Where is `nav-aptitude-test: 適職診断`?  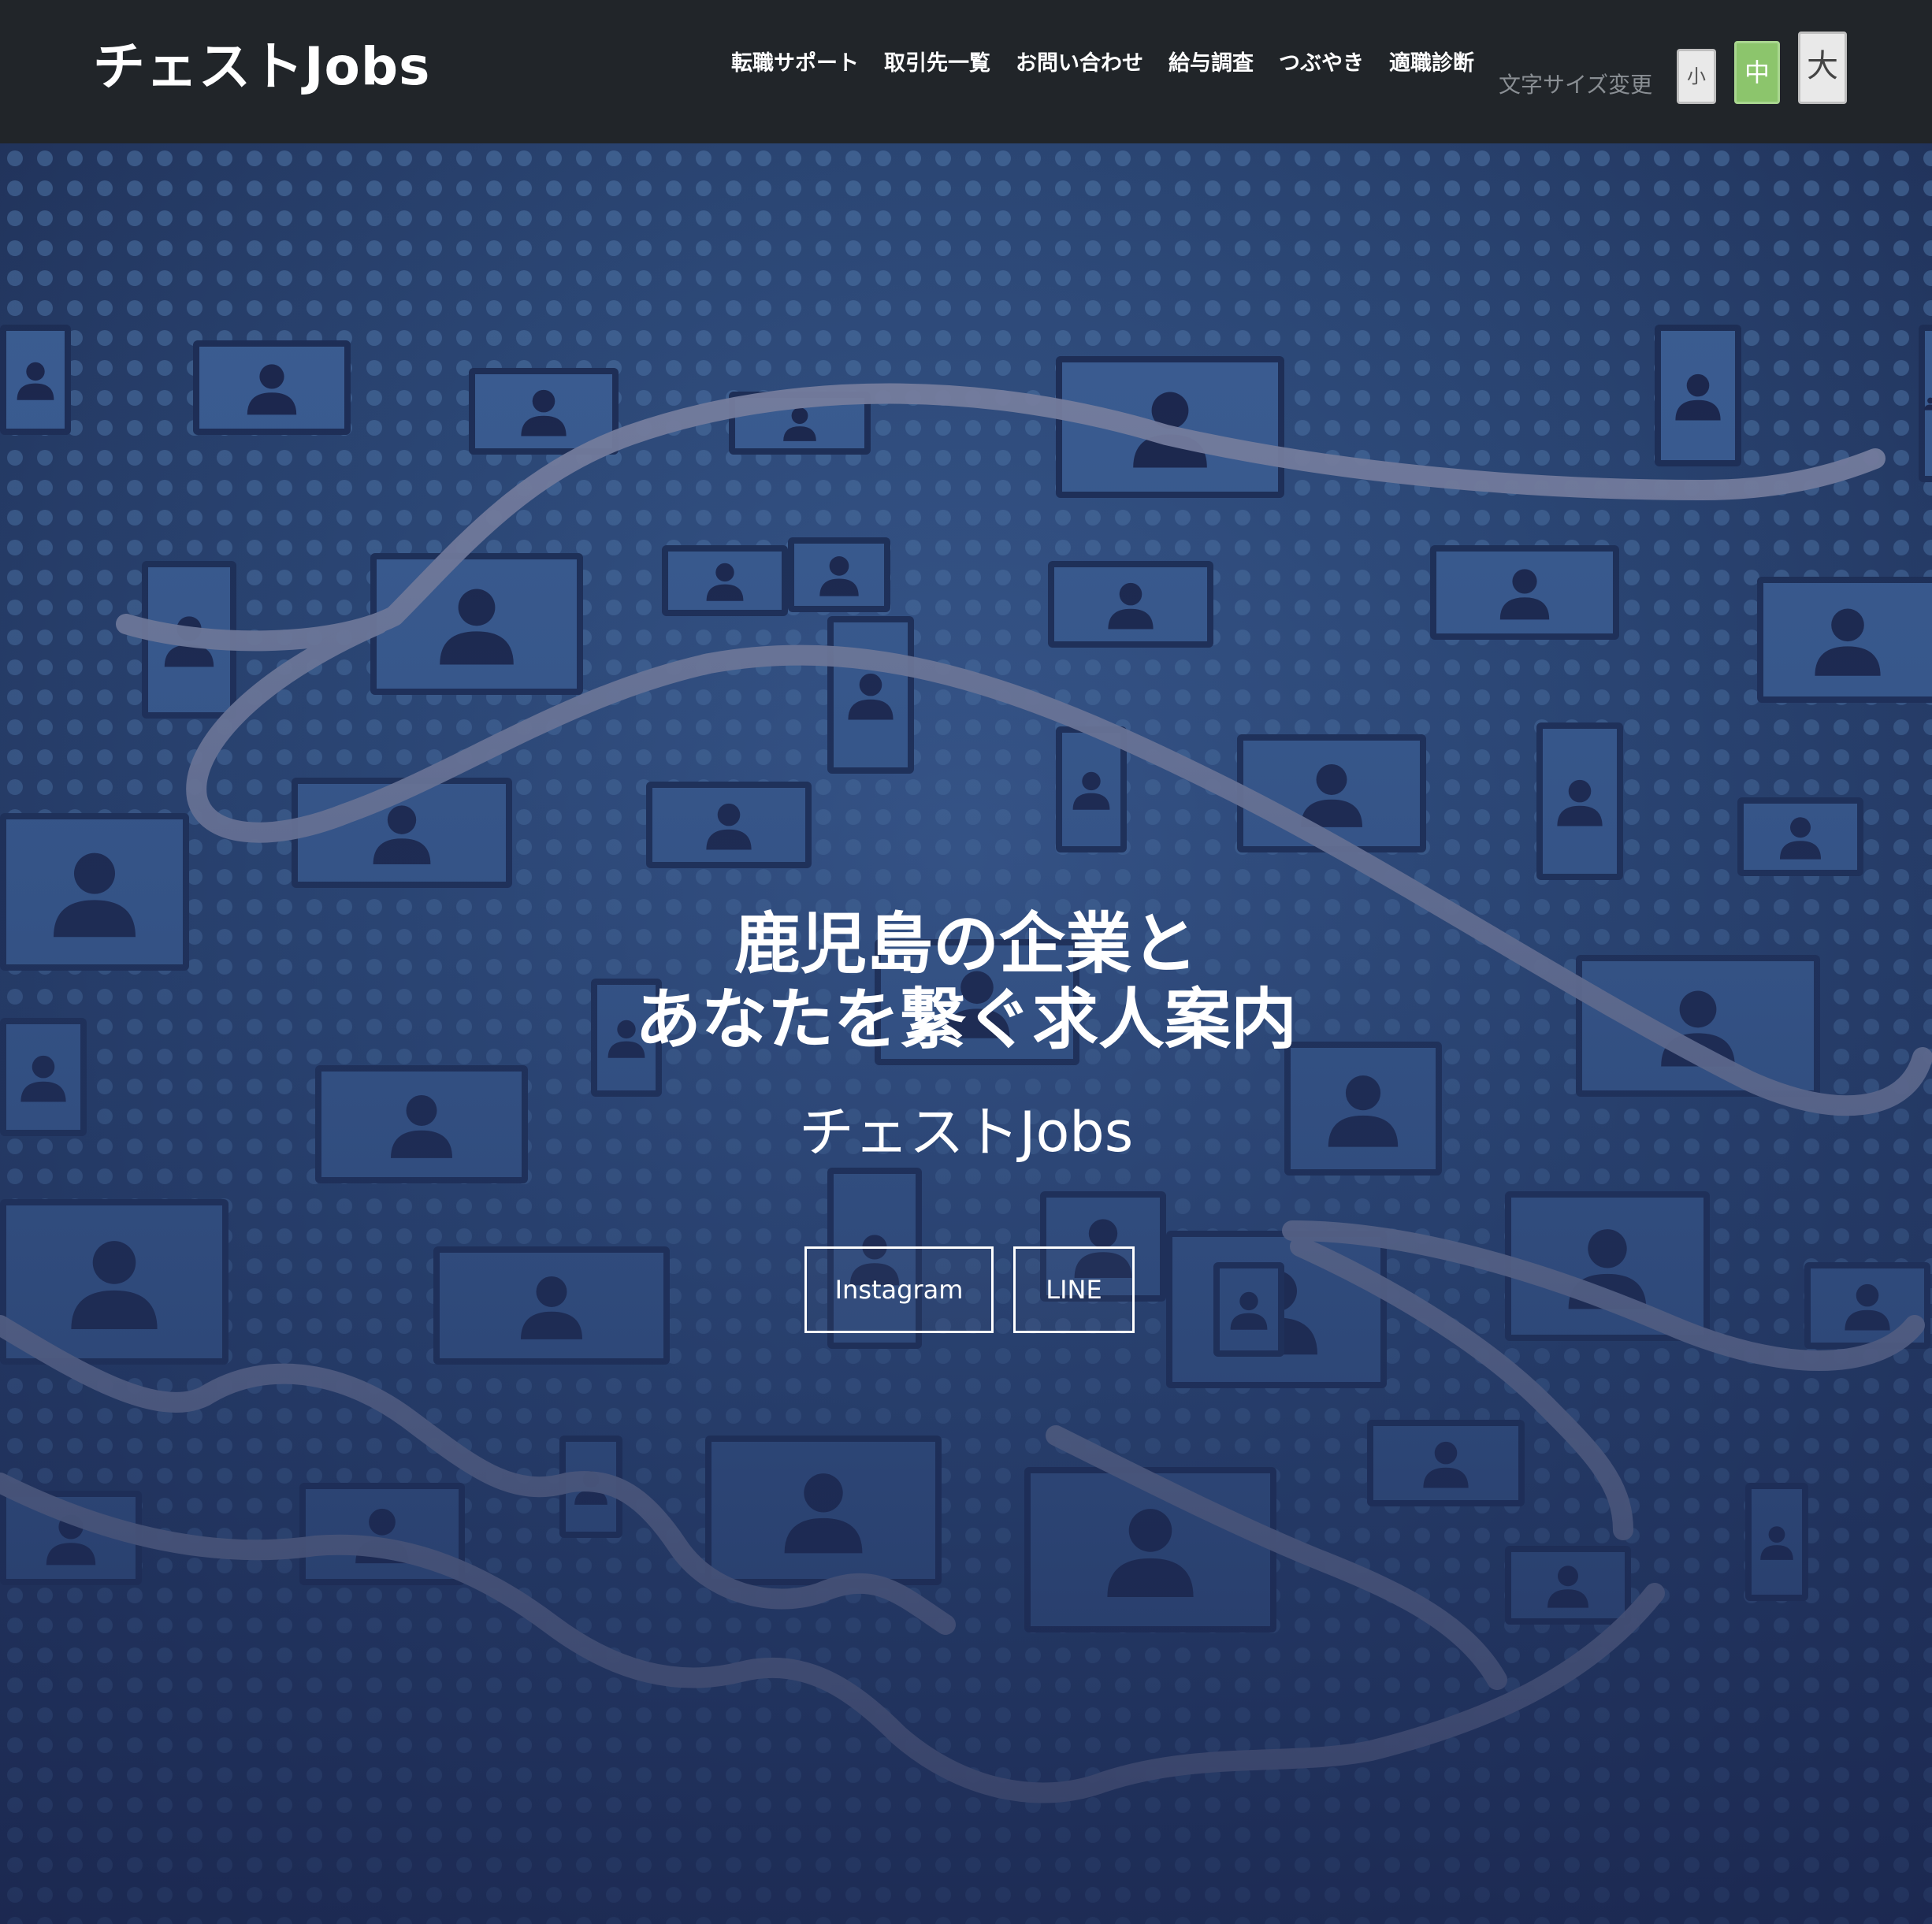
nav-aptitude-test: 適職診断 is located at coordinates (1432, 64).